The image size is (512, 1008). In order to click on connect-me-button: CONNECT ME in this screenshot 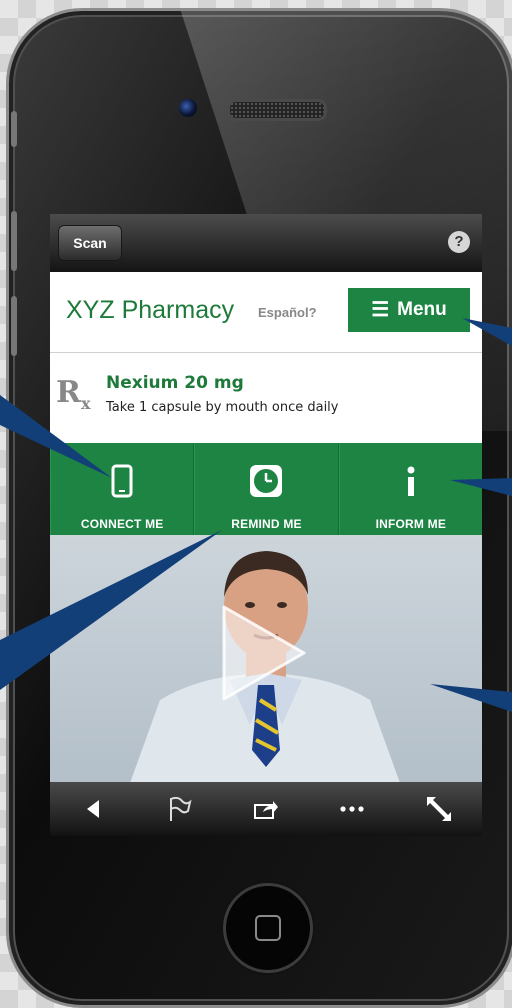, I will do `click(122, 489)`.